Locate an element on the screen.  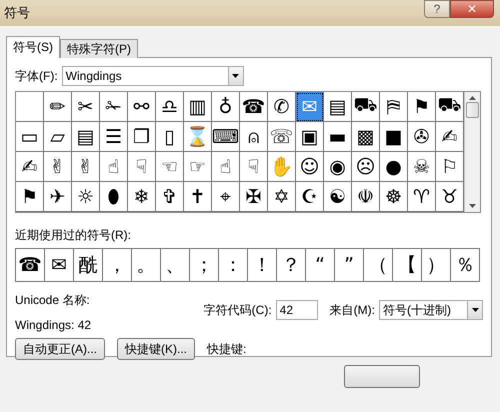
symbol-cell: ☞ is located at coordinates (198, 167).